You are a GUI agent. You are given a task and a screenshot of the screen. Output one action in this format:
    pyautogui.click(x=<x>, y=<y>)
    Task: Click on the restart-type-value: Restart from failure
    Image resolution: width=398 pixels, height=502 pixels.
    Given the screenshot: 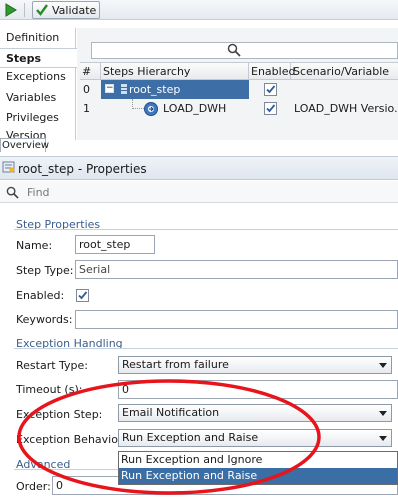 What is the action you would take?
    pyautogui.click(x=175, y=364)
    